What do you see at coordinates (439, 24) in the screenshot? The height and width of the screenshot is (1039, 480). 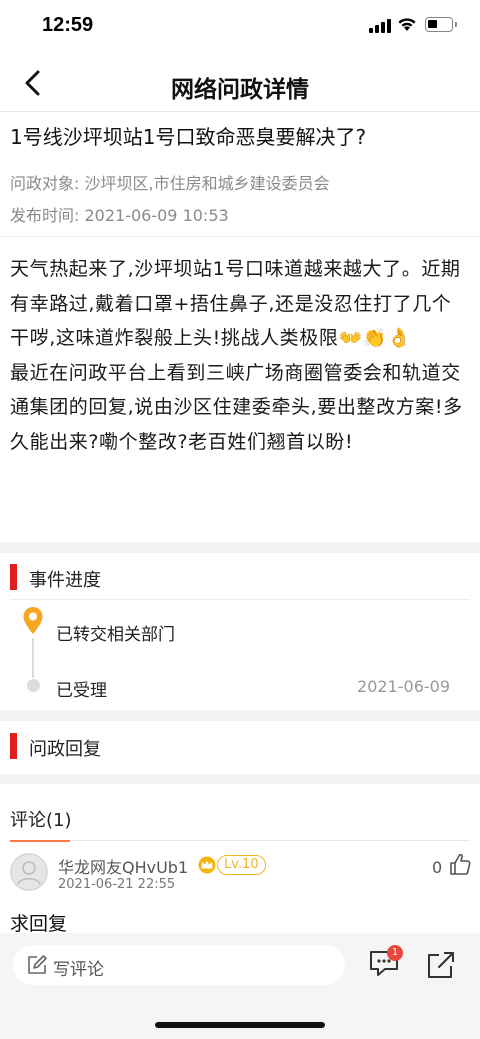 I see `battery-icon` at bounding box center [439, 24].